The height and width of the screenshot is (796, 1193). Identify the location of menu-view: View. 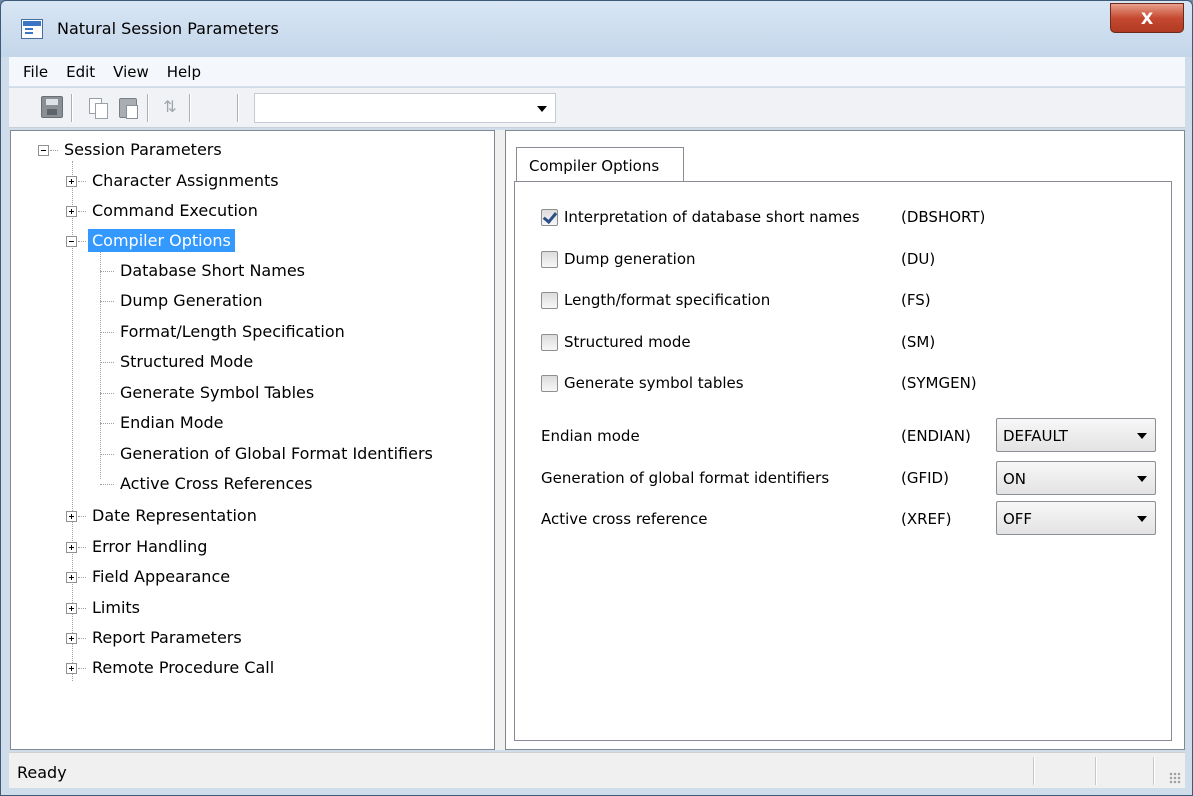
(131, 72).